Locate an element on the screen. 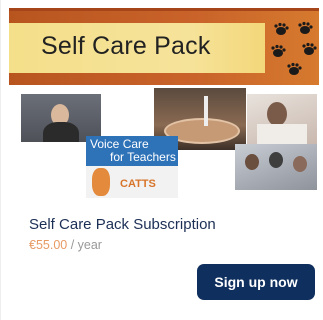  video-thumbnail-presenter is located at coordinates (61, 118).